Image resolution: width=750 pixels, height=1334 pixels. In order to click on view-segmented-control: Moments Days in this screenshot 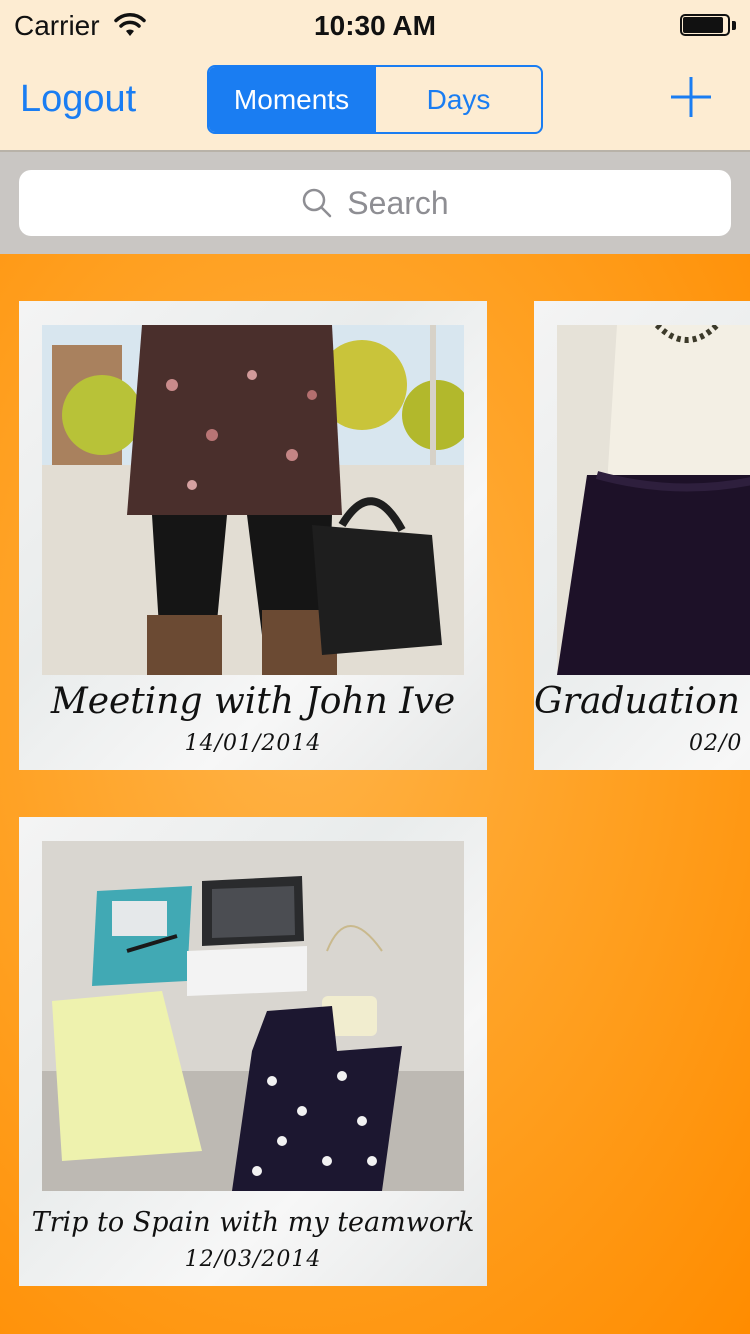, I will do `click(375, 99)`.